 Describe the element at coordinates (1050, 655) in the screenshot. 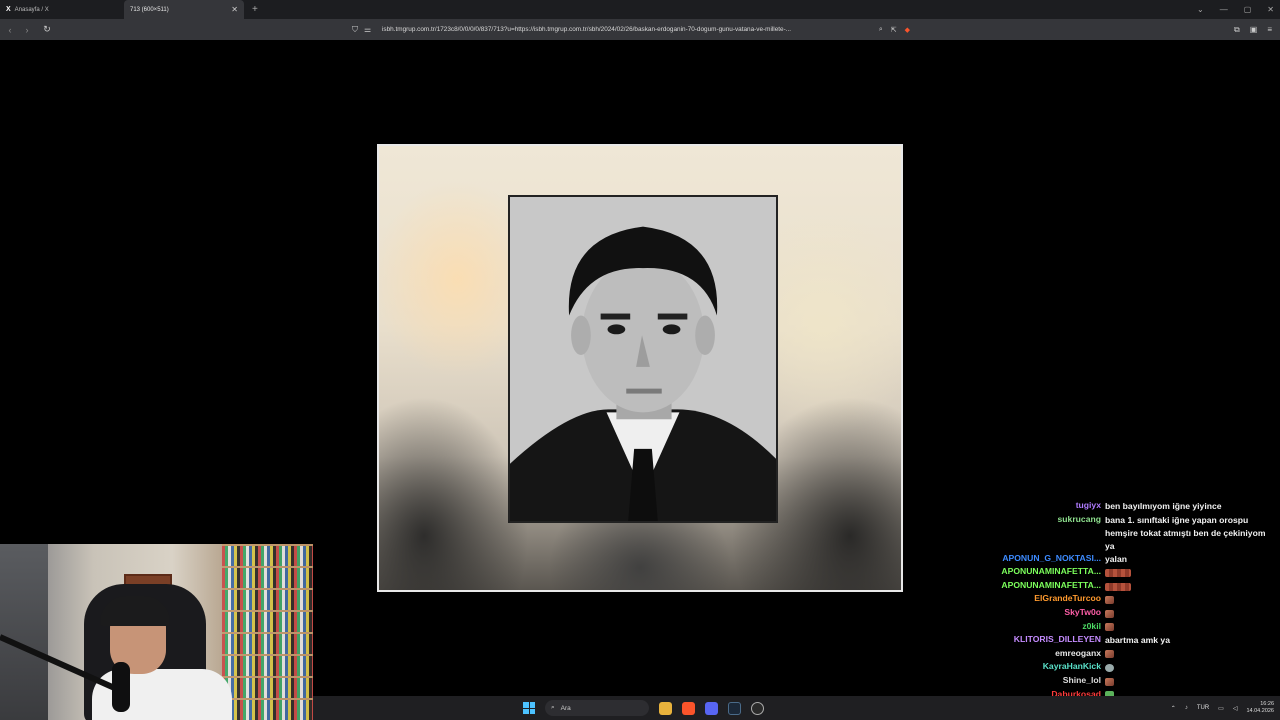

I see `chat-username: emreoganx` at that location.